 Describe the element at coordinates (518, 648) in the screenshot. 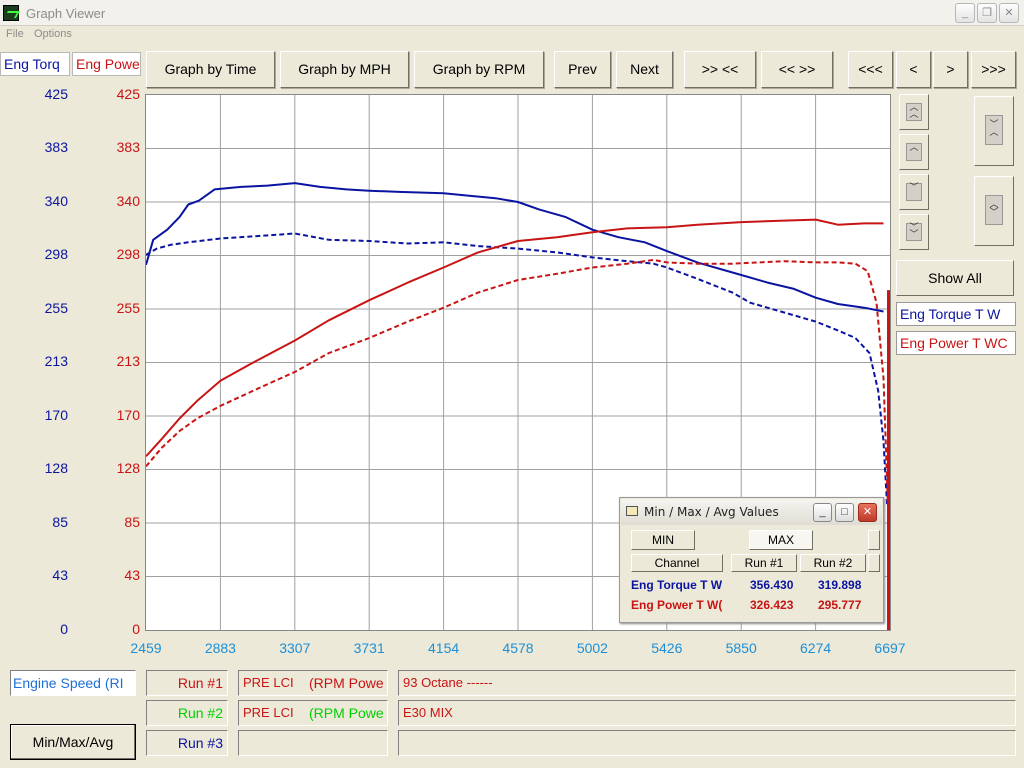

I see `x-tick: 4578` at that location.